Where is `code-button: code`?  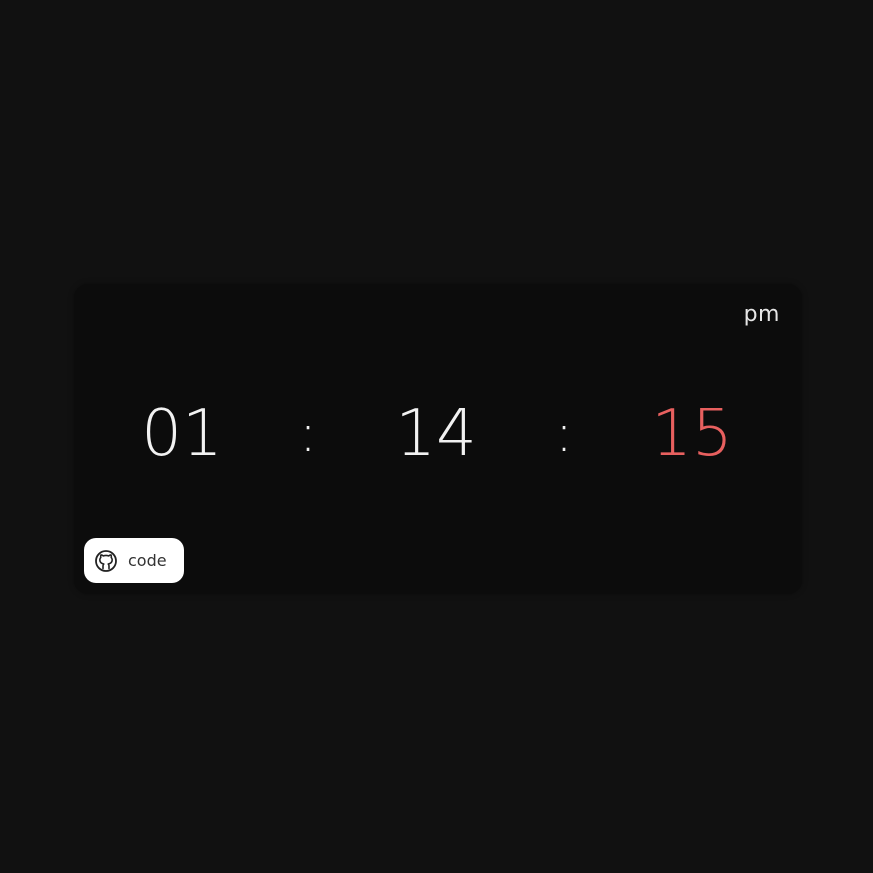
code-button: code is located at coordinates (134, 560).